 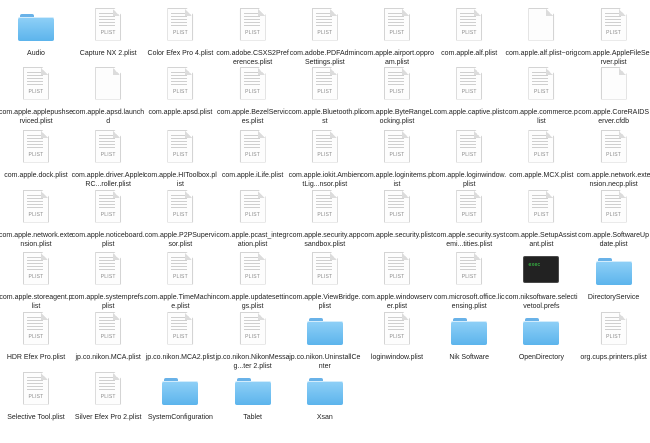 I want to click on file-item: PLIST com.apple.ViewBridge.plist, so click(x=325, y=279).